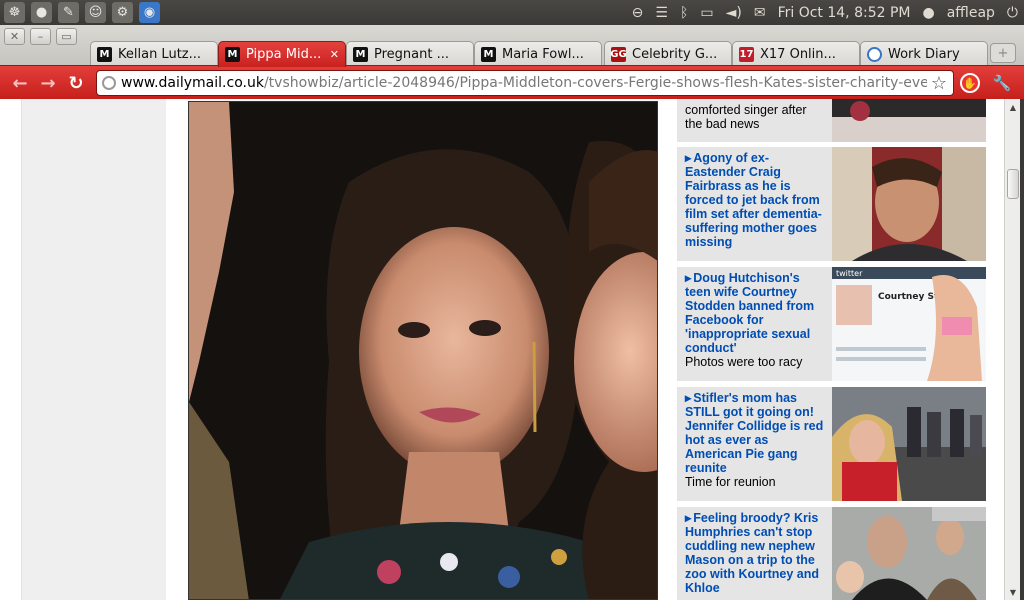 The width and height of the screenshot is (1024, 600). I want to click on window-maximize-button: ▭, so click(66, 36).